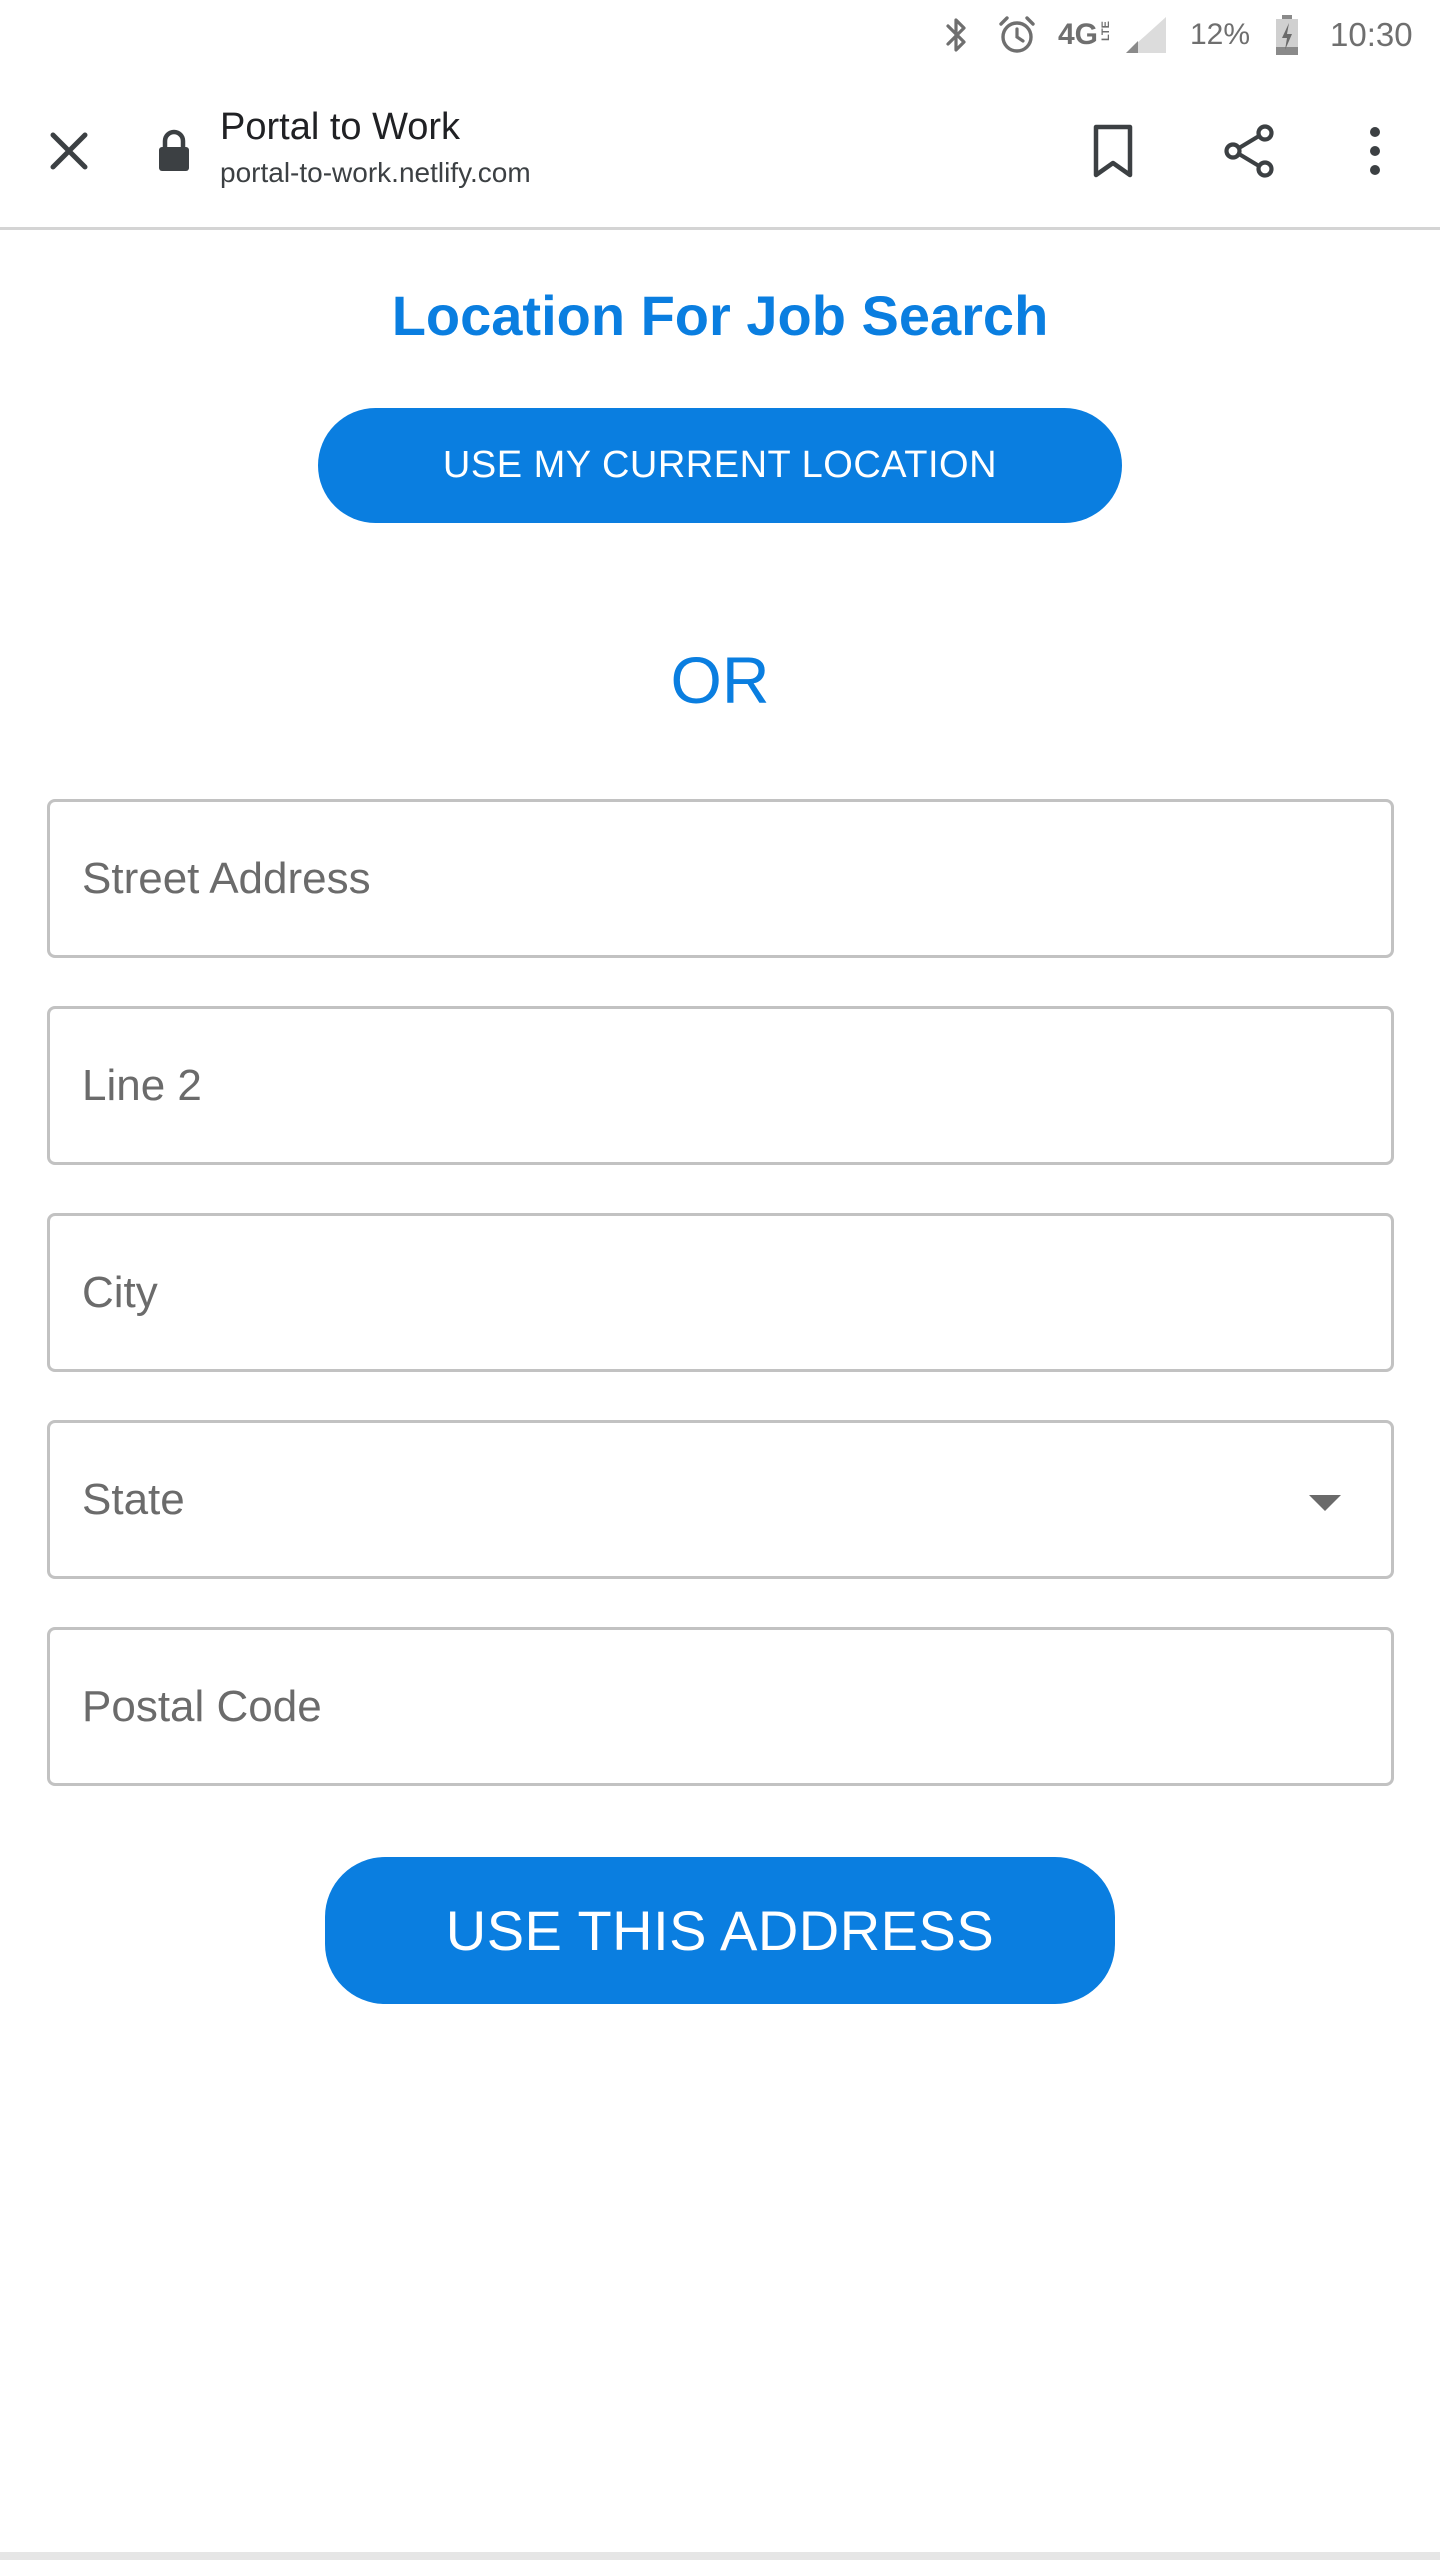 Image resolution: width=1440 pixels, height=2560 pixels. What do you see at coordinates (69, 151) in the screenshot?
I see `close-icon` at bounding box center [69, 151].